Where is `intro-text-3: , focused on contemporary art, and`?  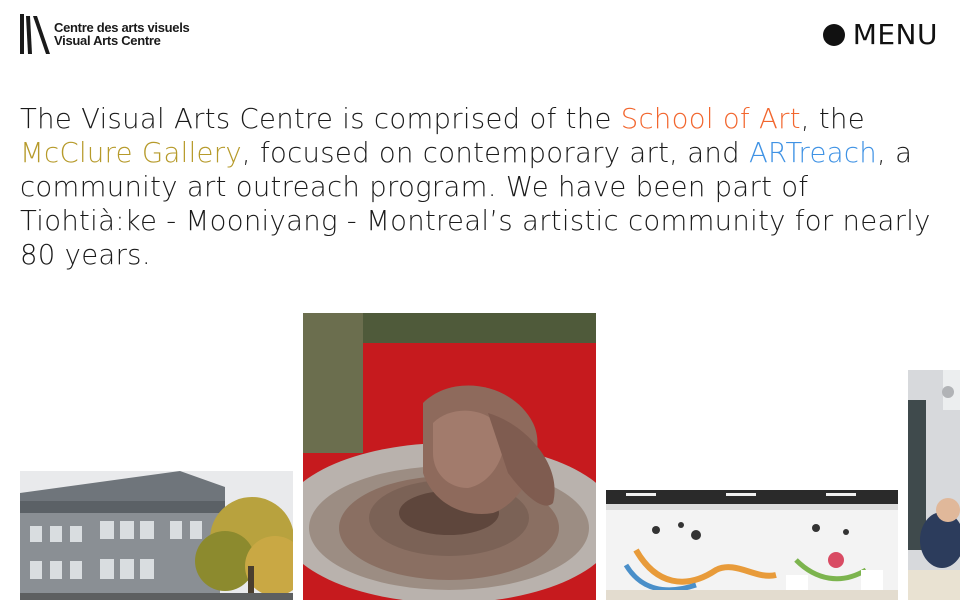
intro-text-3: , focused on contemporary art, and is located at coordinates (495, 153).